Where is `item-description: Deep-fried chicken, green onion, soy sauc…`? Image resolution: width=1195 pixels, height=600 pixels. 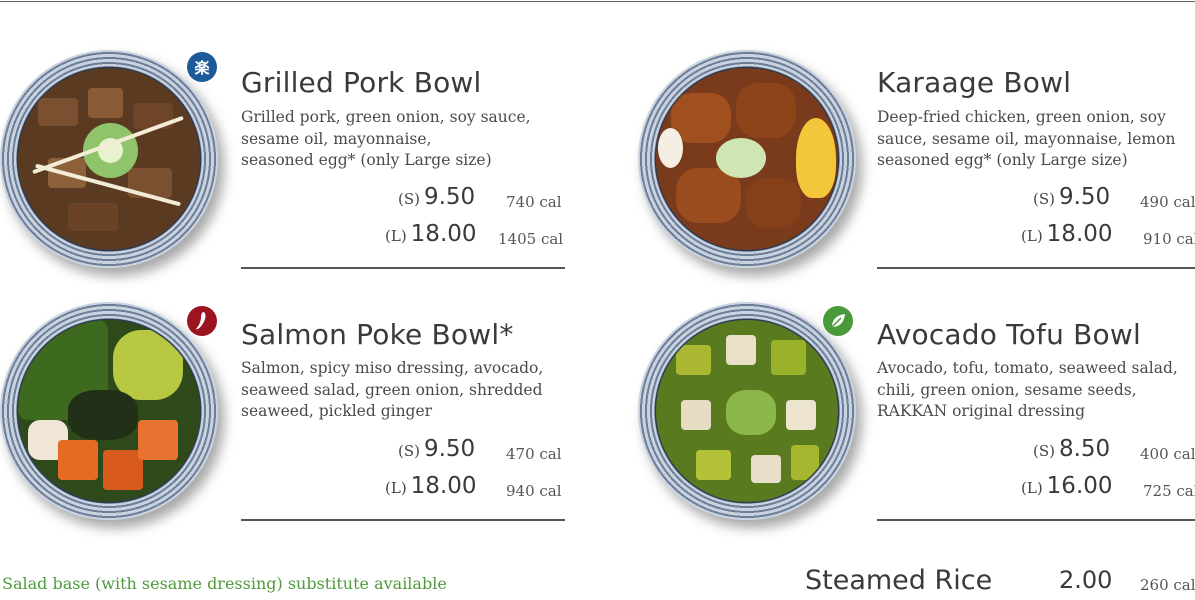 item-description: Deep-fried chicken, green onion, soy sauc… is located at coordinates (1026, 138).